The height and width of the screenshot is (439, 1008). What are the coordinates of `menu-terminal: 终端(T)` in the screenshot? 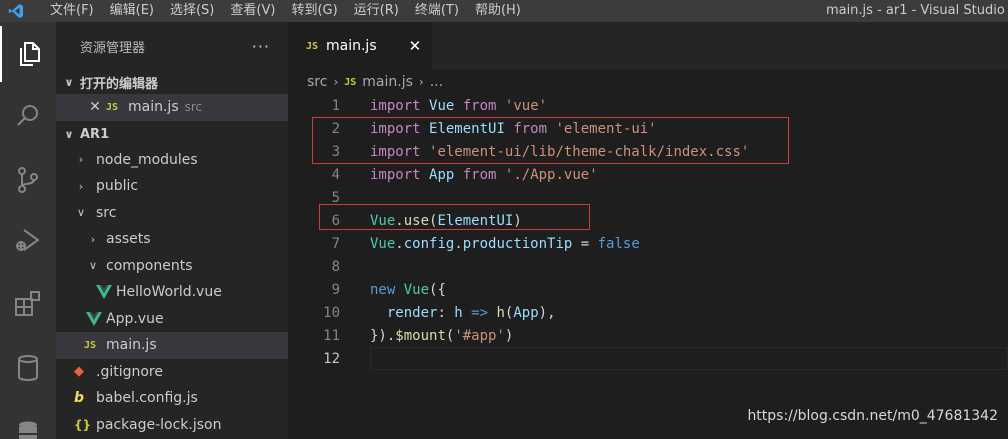 It's located at (437, 11).